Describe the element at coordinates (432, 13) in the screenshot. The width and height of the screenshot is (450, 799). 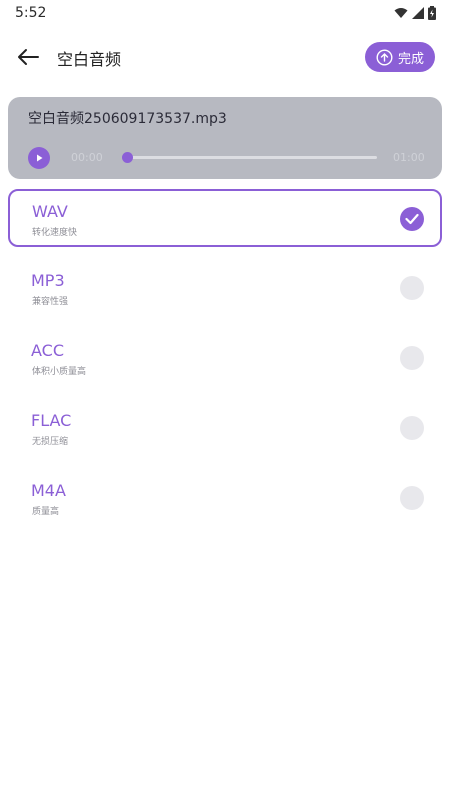
I see `battery-icon` at that location.